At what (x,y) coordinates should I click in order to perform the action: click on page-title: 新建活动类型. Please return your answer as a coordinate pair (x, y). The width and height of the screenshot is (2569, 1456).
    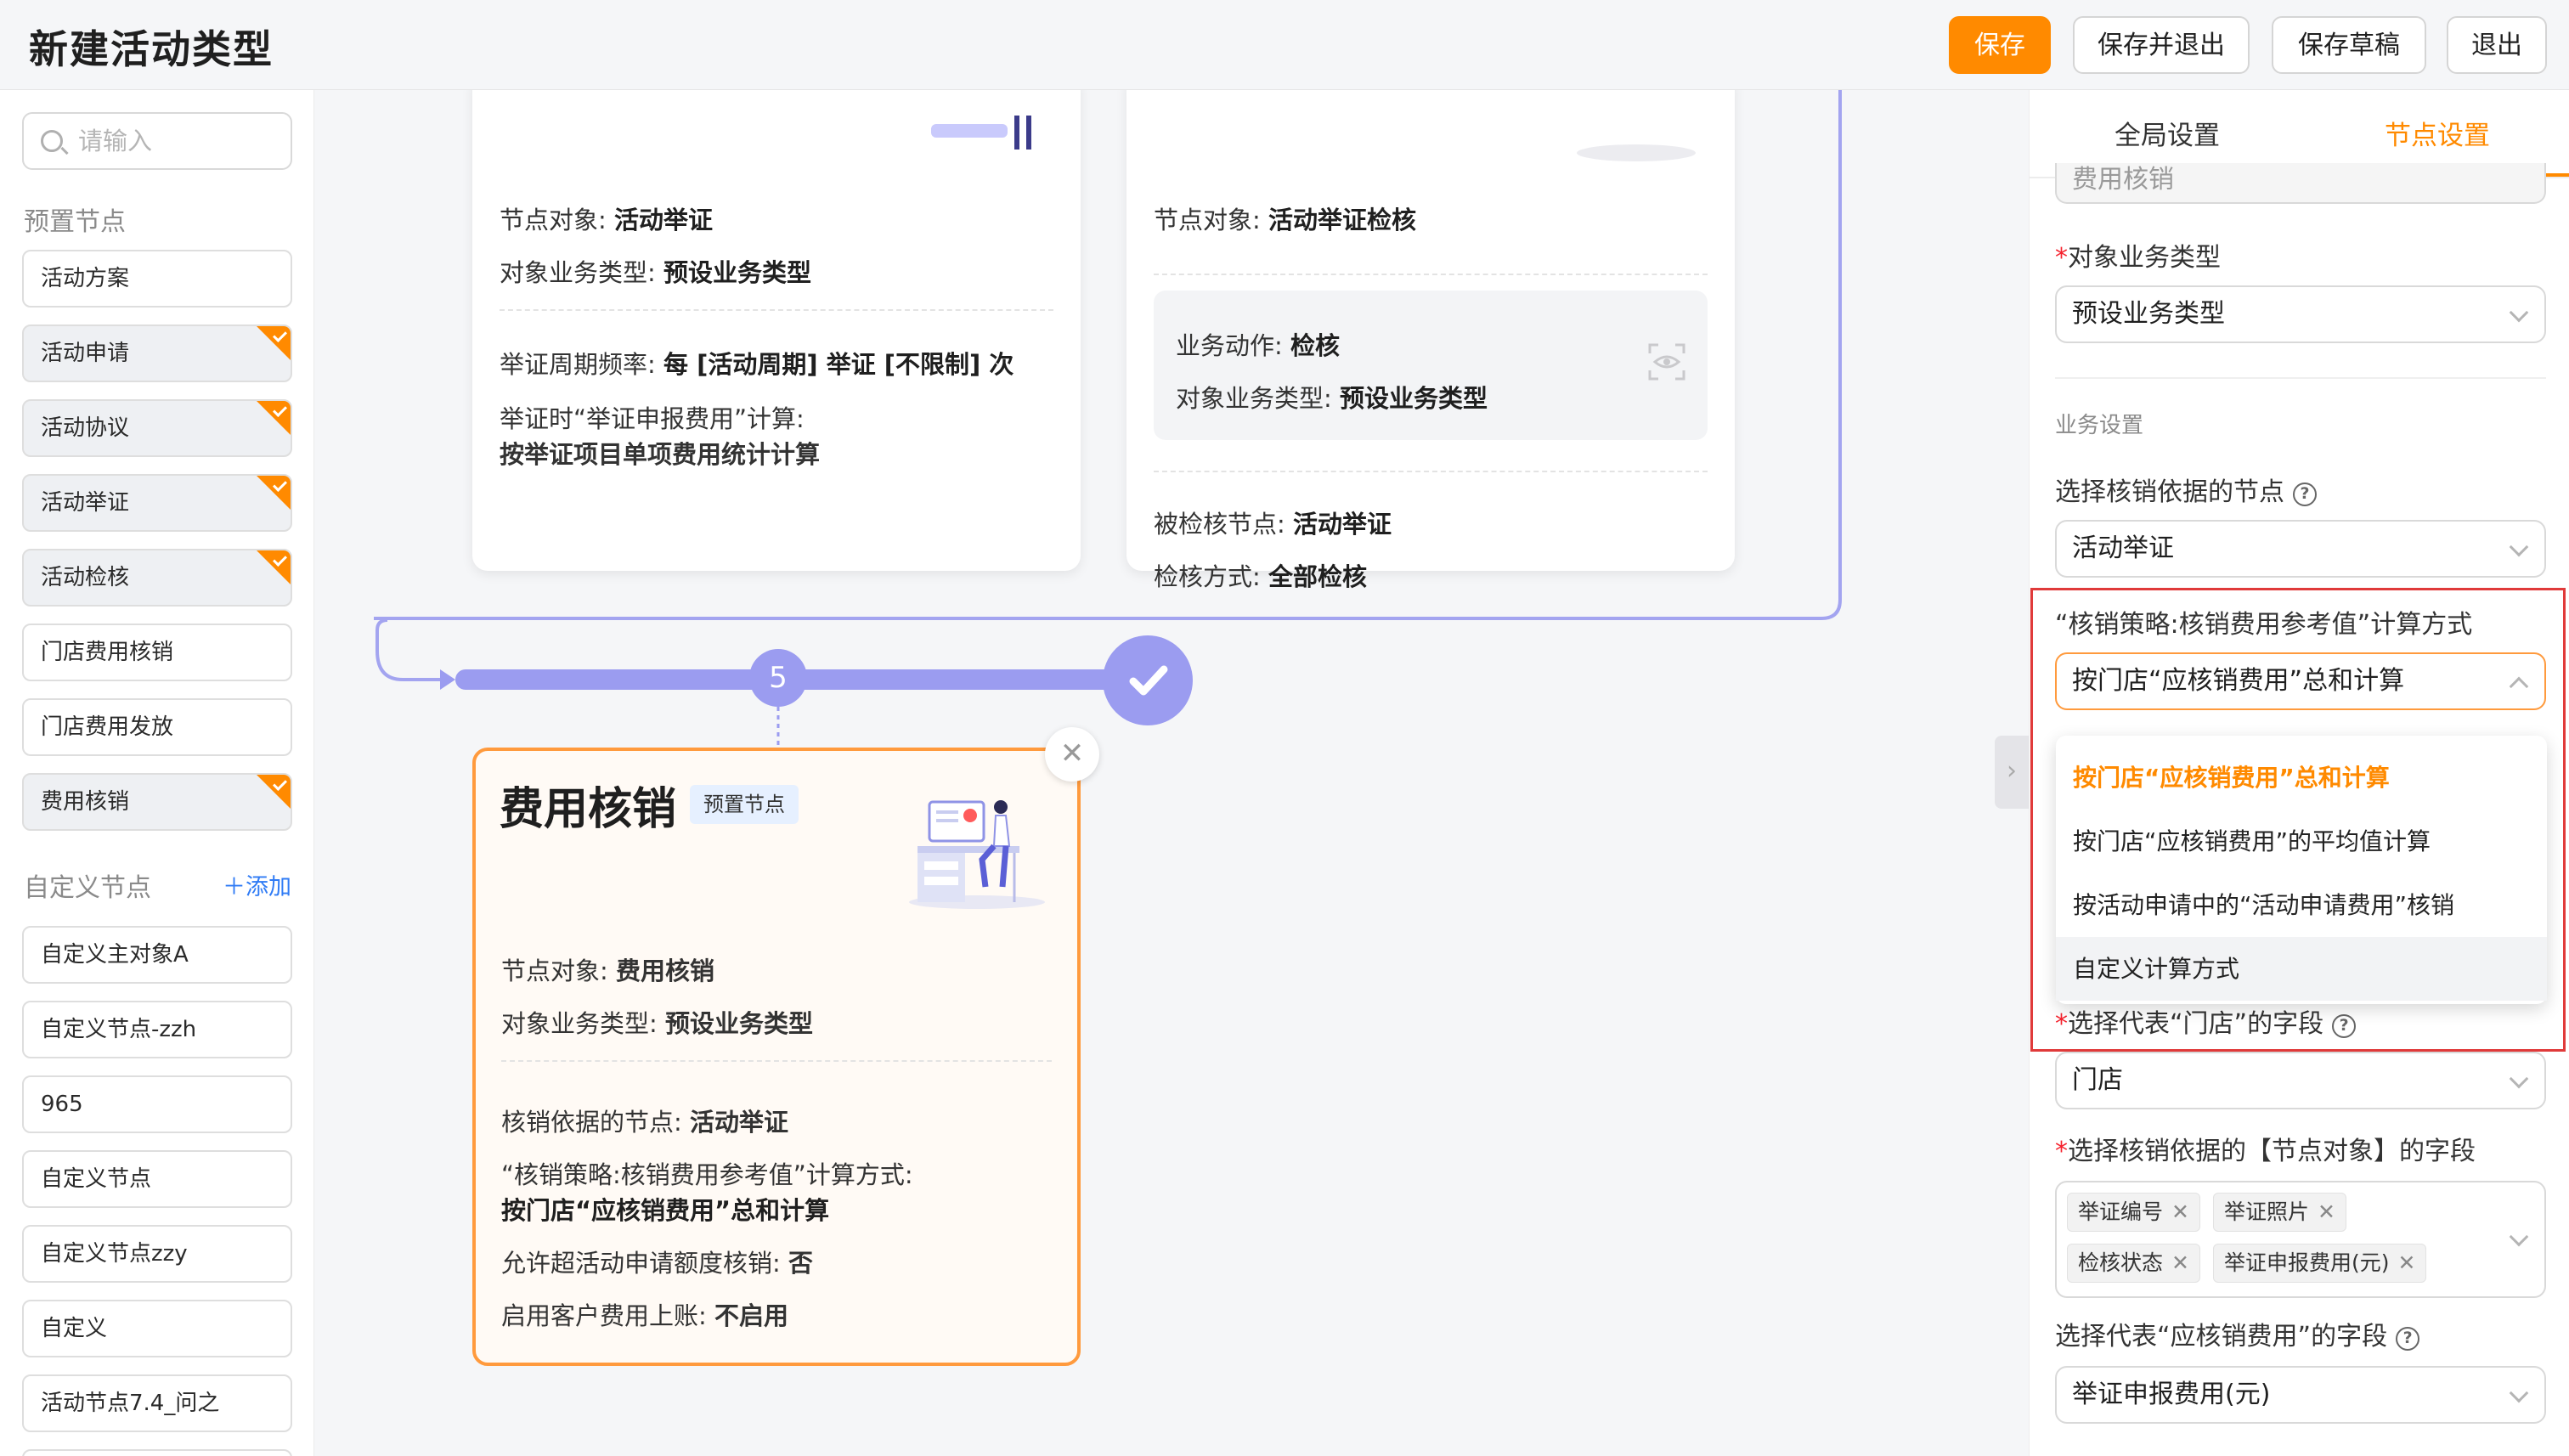
    Looking at the image, I should click on (152, 49).